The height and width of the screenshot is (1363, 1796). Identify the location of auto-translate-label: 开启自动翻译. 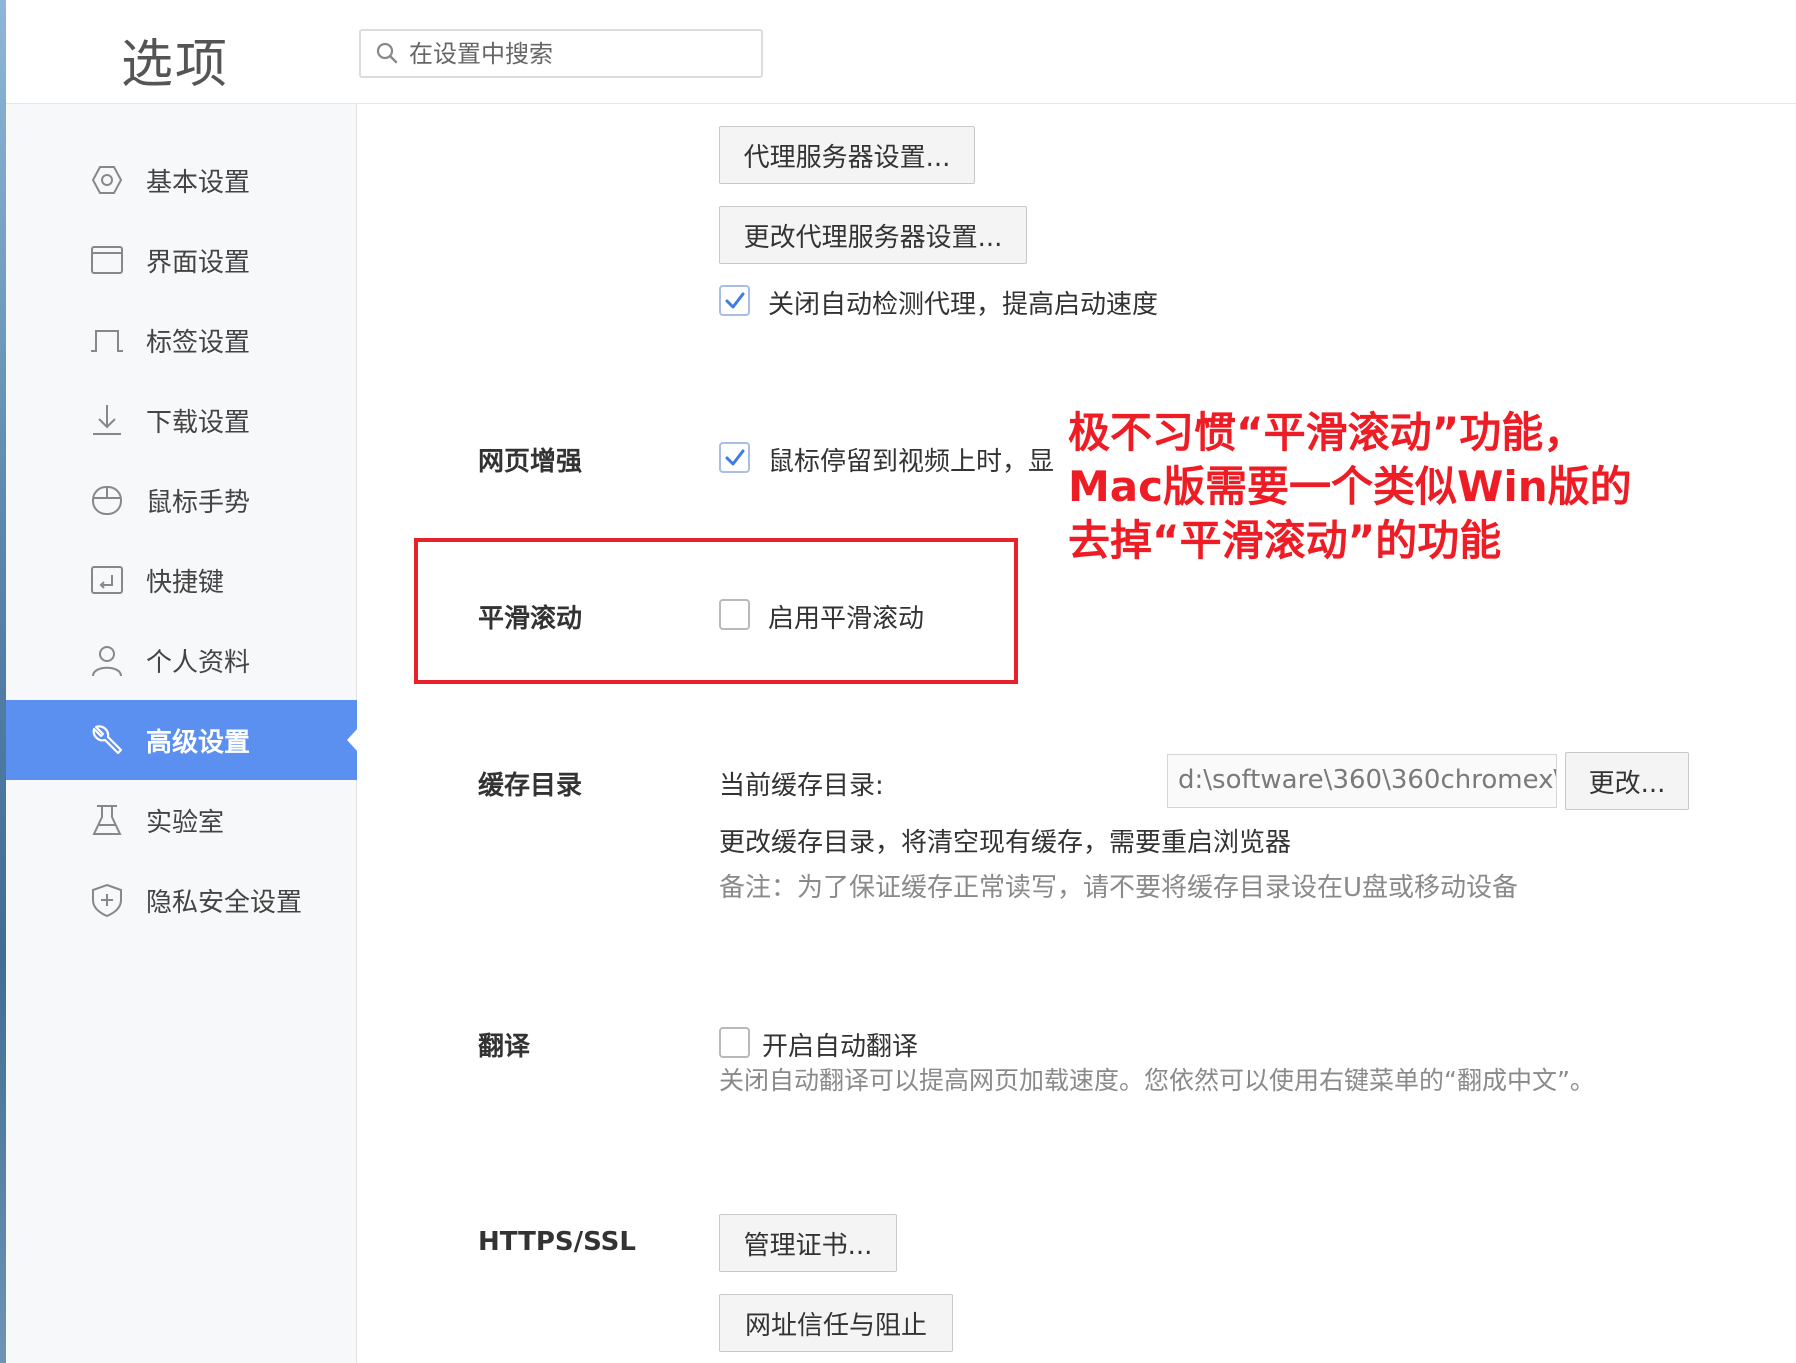
(840, 1047).